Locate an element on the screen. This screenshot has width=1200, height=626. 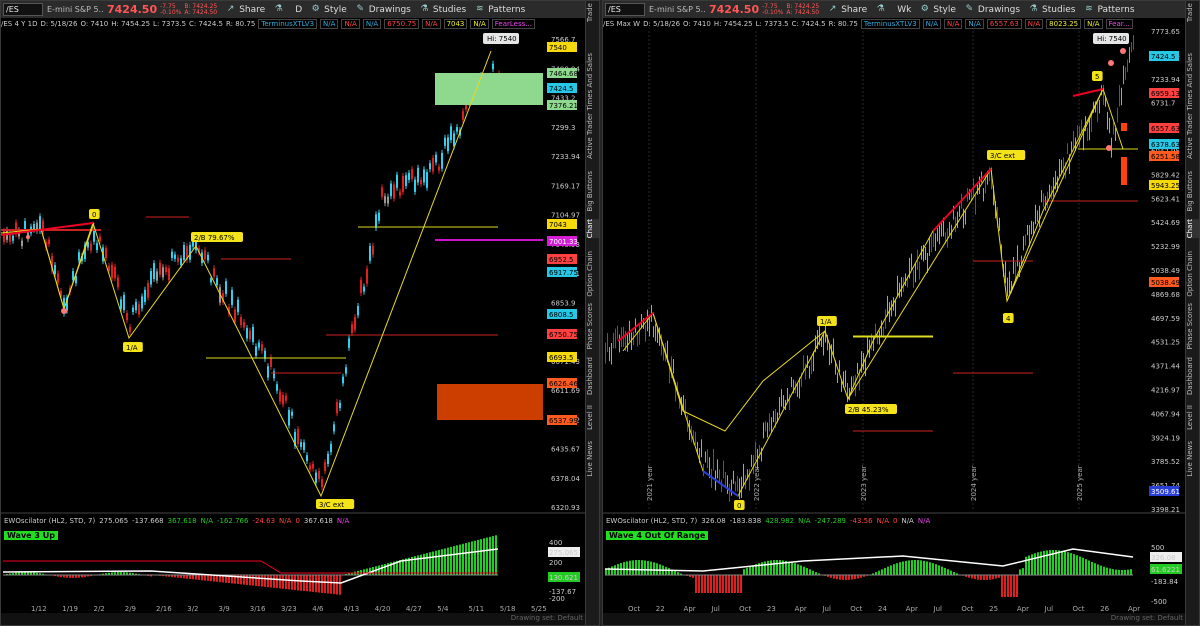
osc-value: 367.618 is located at coordinates (318, 521).